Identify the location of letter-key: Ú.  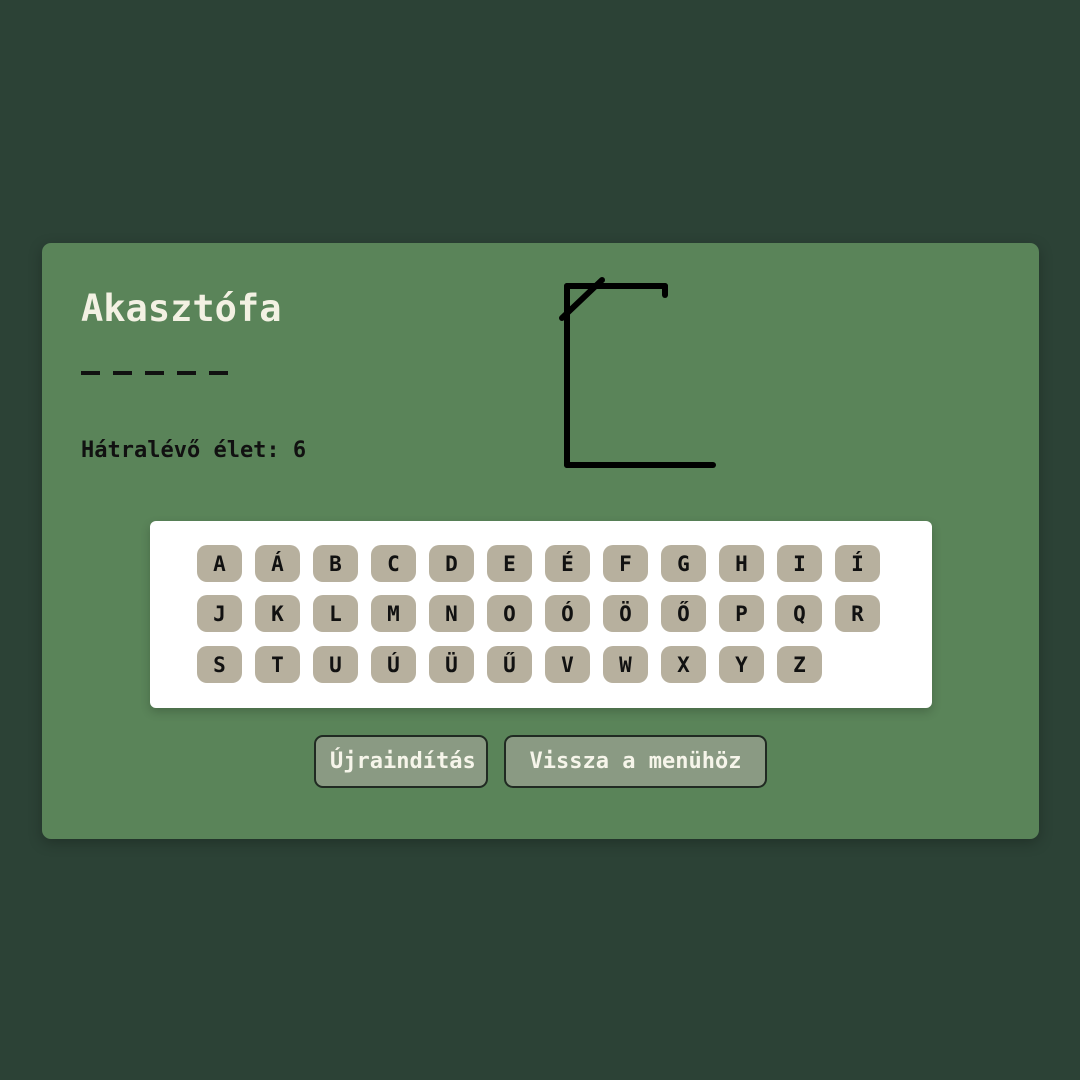
(393, 664).